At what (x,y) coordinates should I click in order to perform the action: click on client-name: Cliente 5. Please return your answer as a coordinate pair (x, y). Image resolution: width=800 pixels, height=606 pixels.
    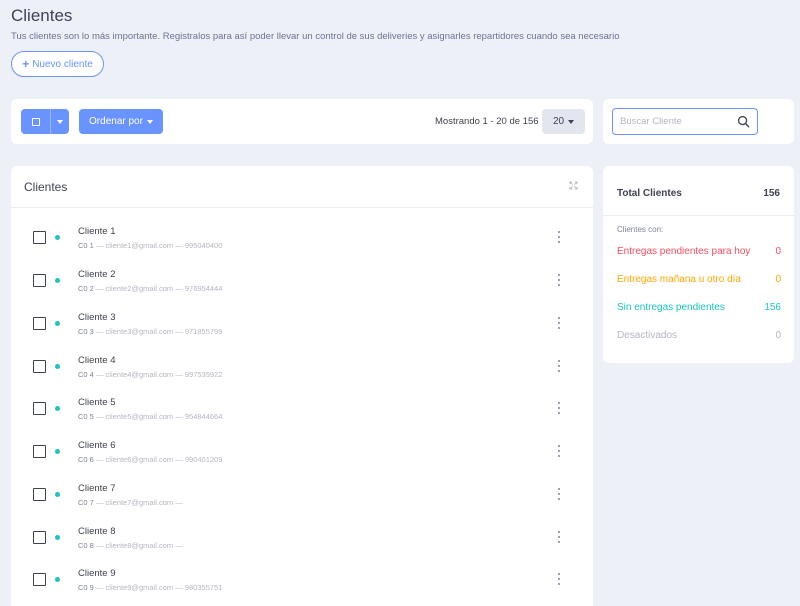
    Looking at the image, I should click on (97, 402).